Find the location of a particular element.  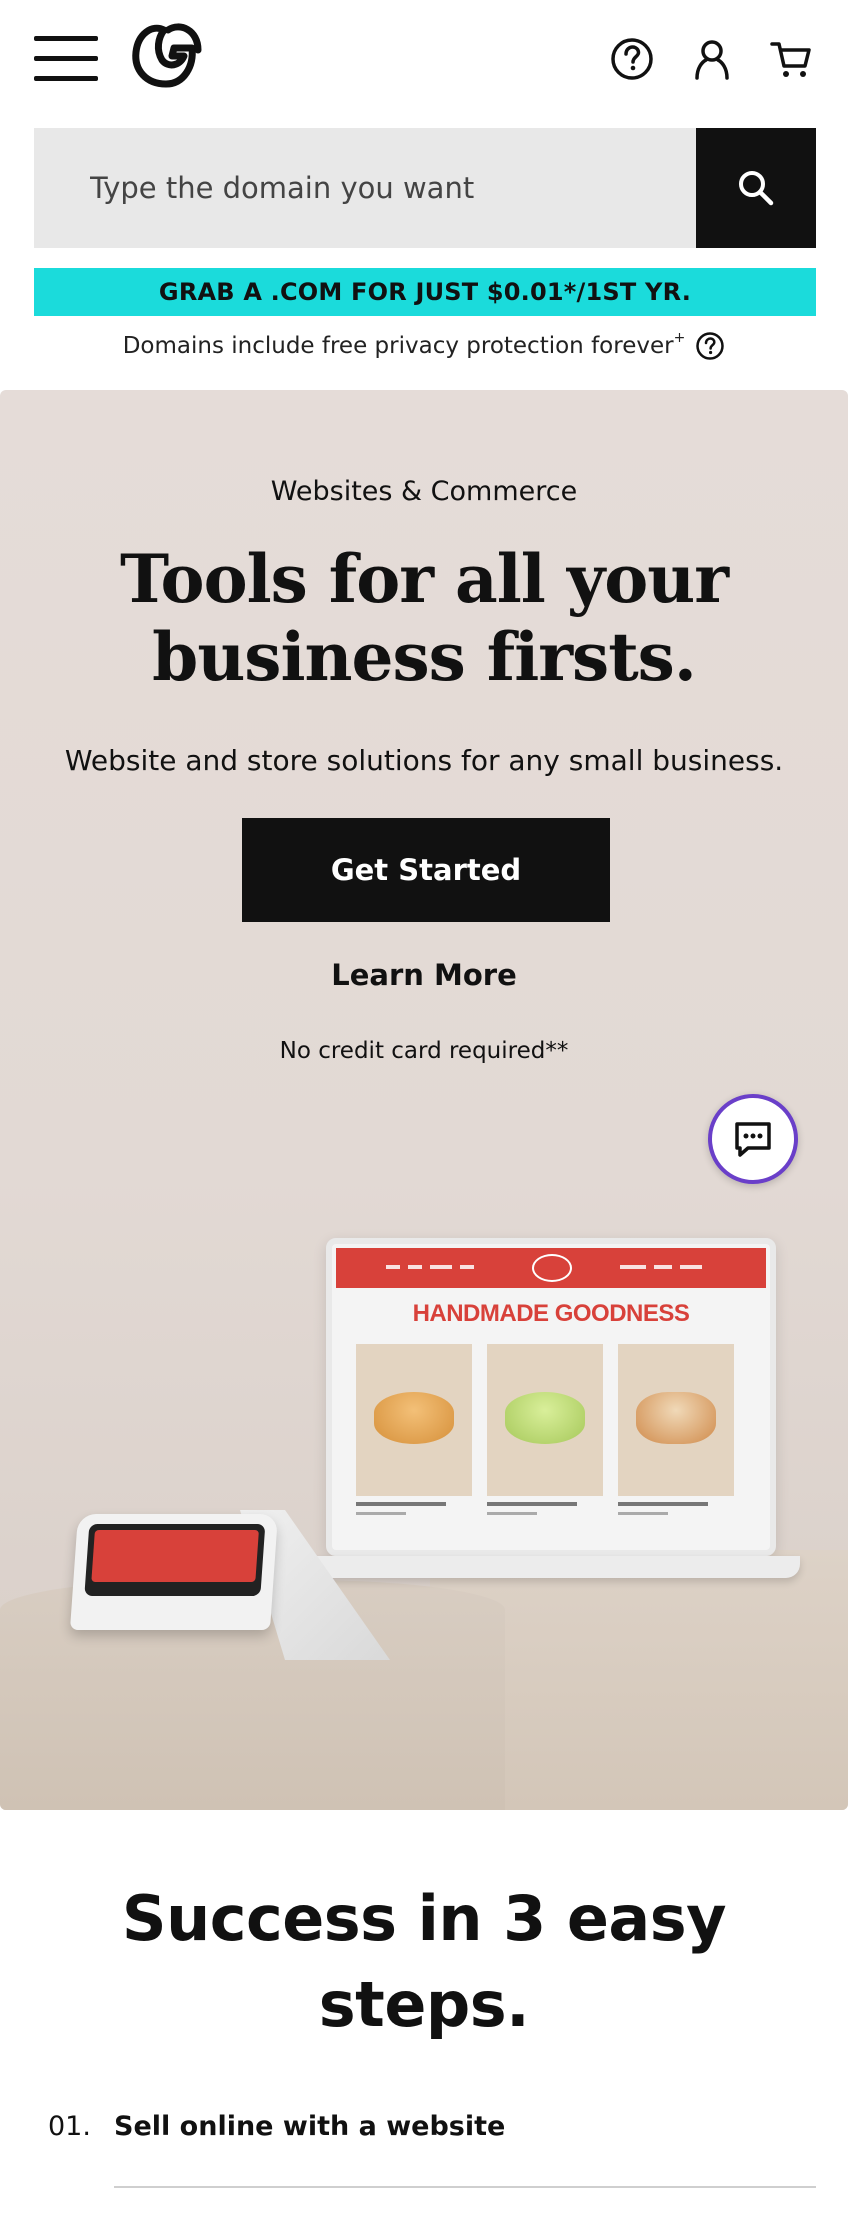

godaddy-logo-icon is located at coordinates (166, 55).